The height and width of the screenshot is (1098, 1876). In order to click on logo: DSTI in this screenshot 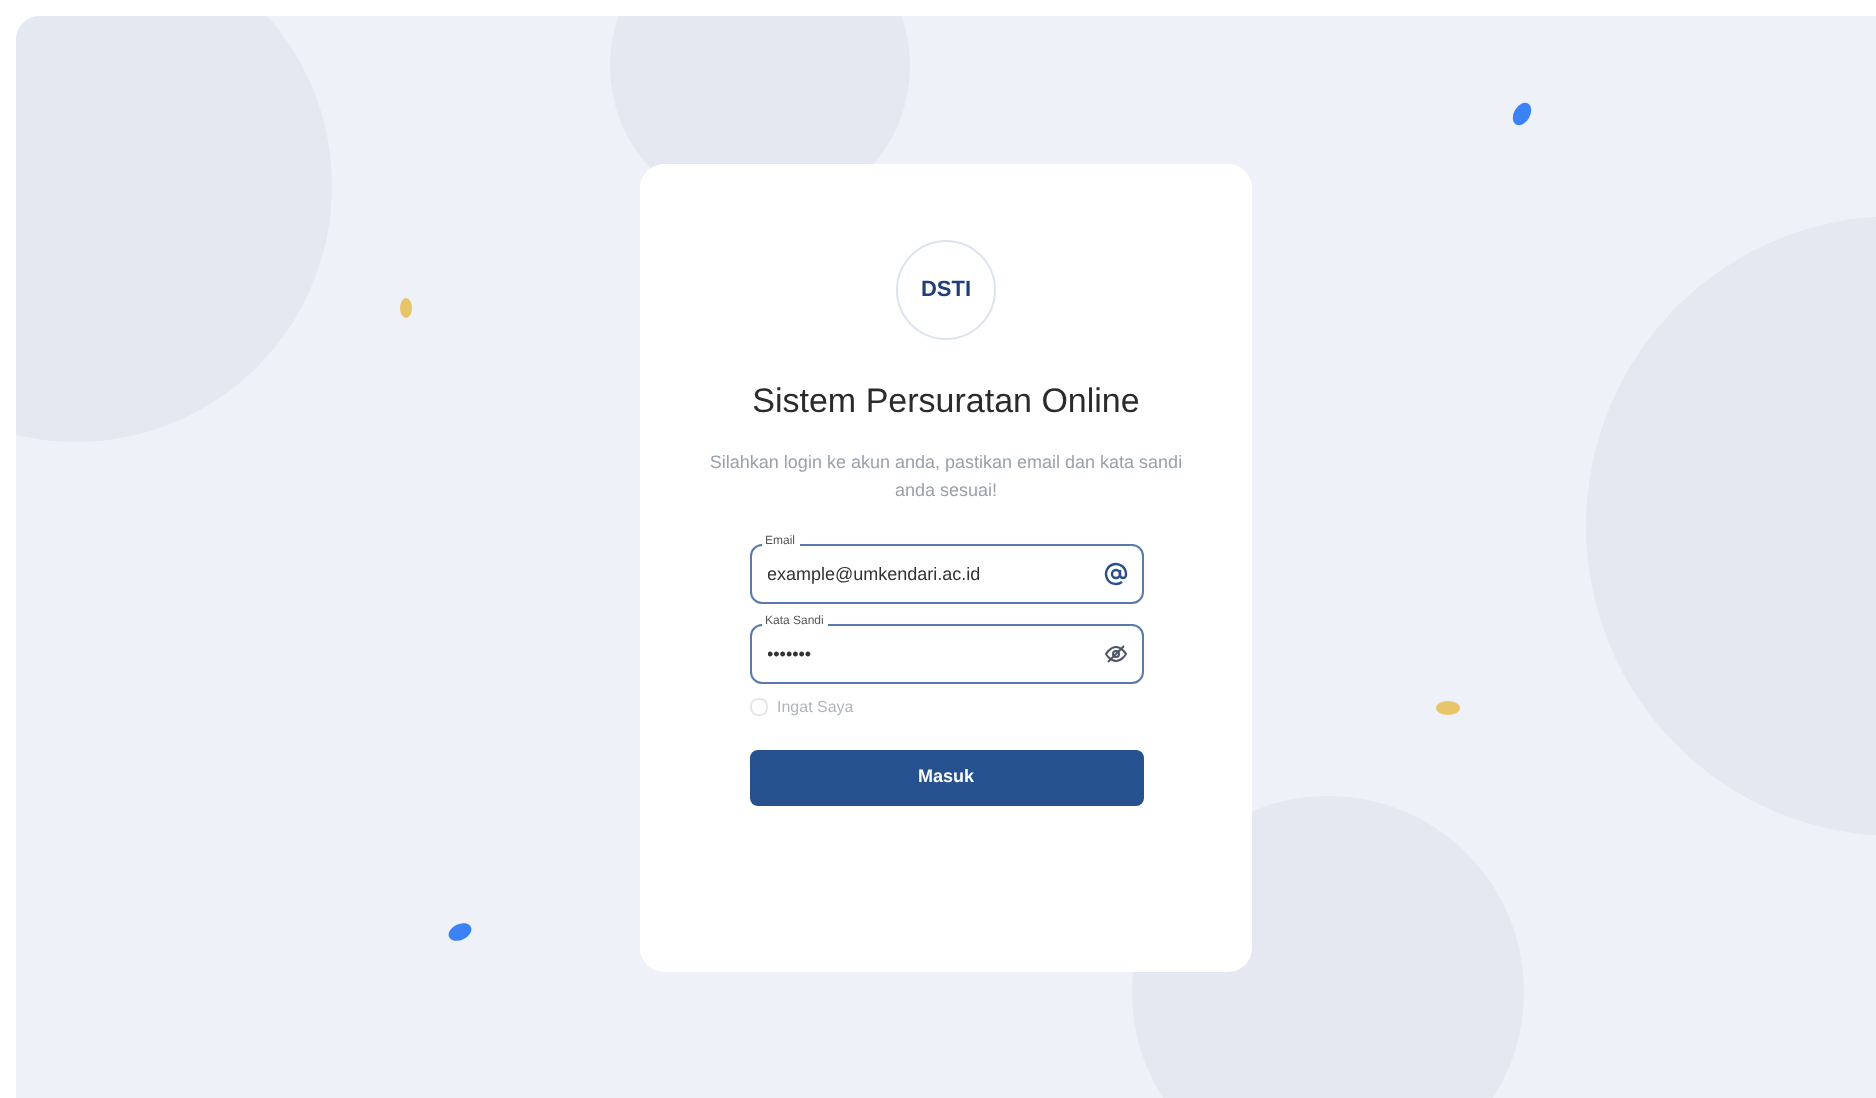, I will do `click(946, 290)`.